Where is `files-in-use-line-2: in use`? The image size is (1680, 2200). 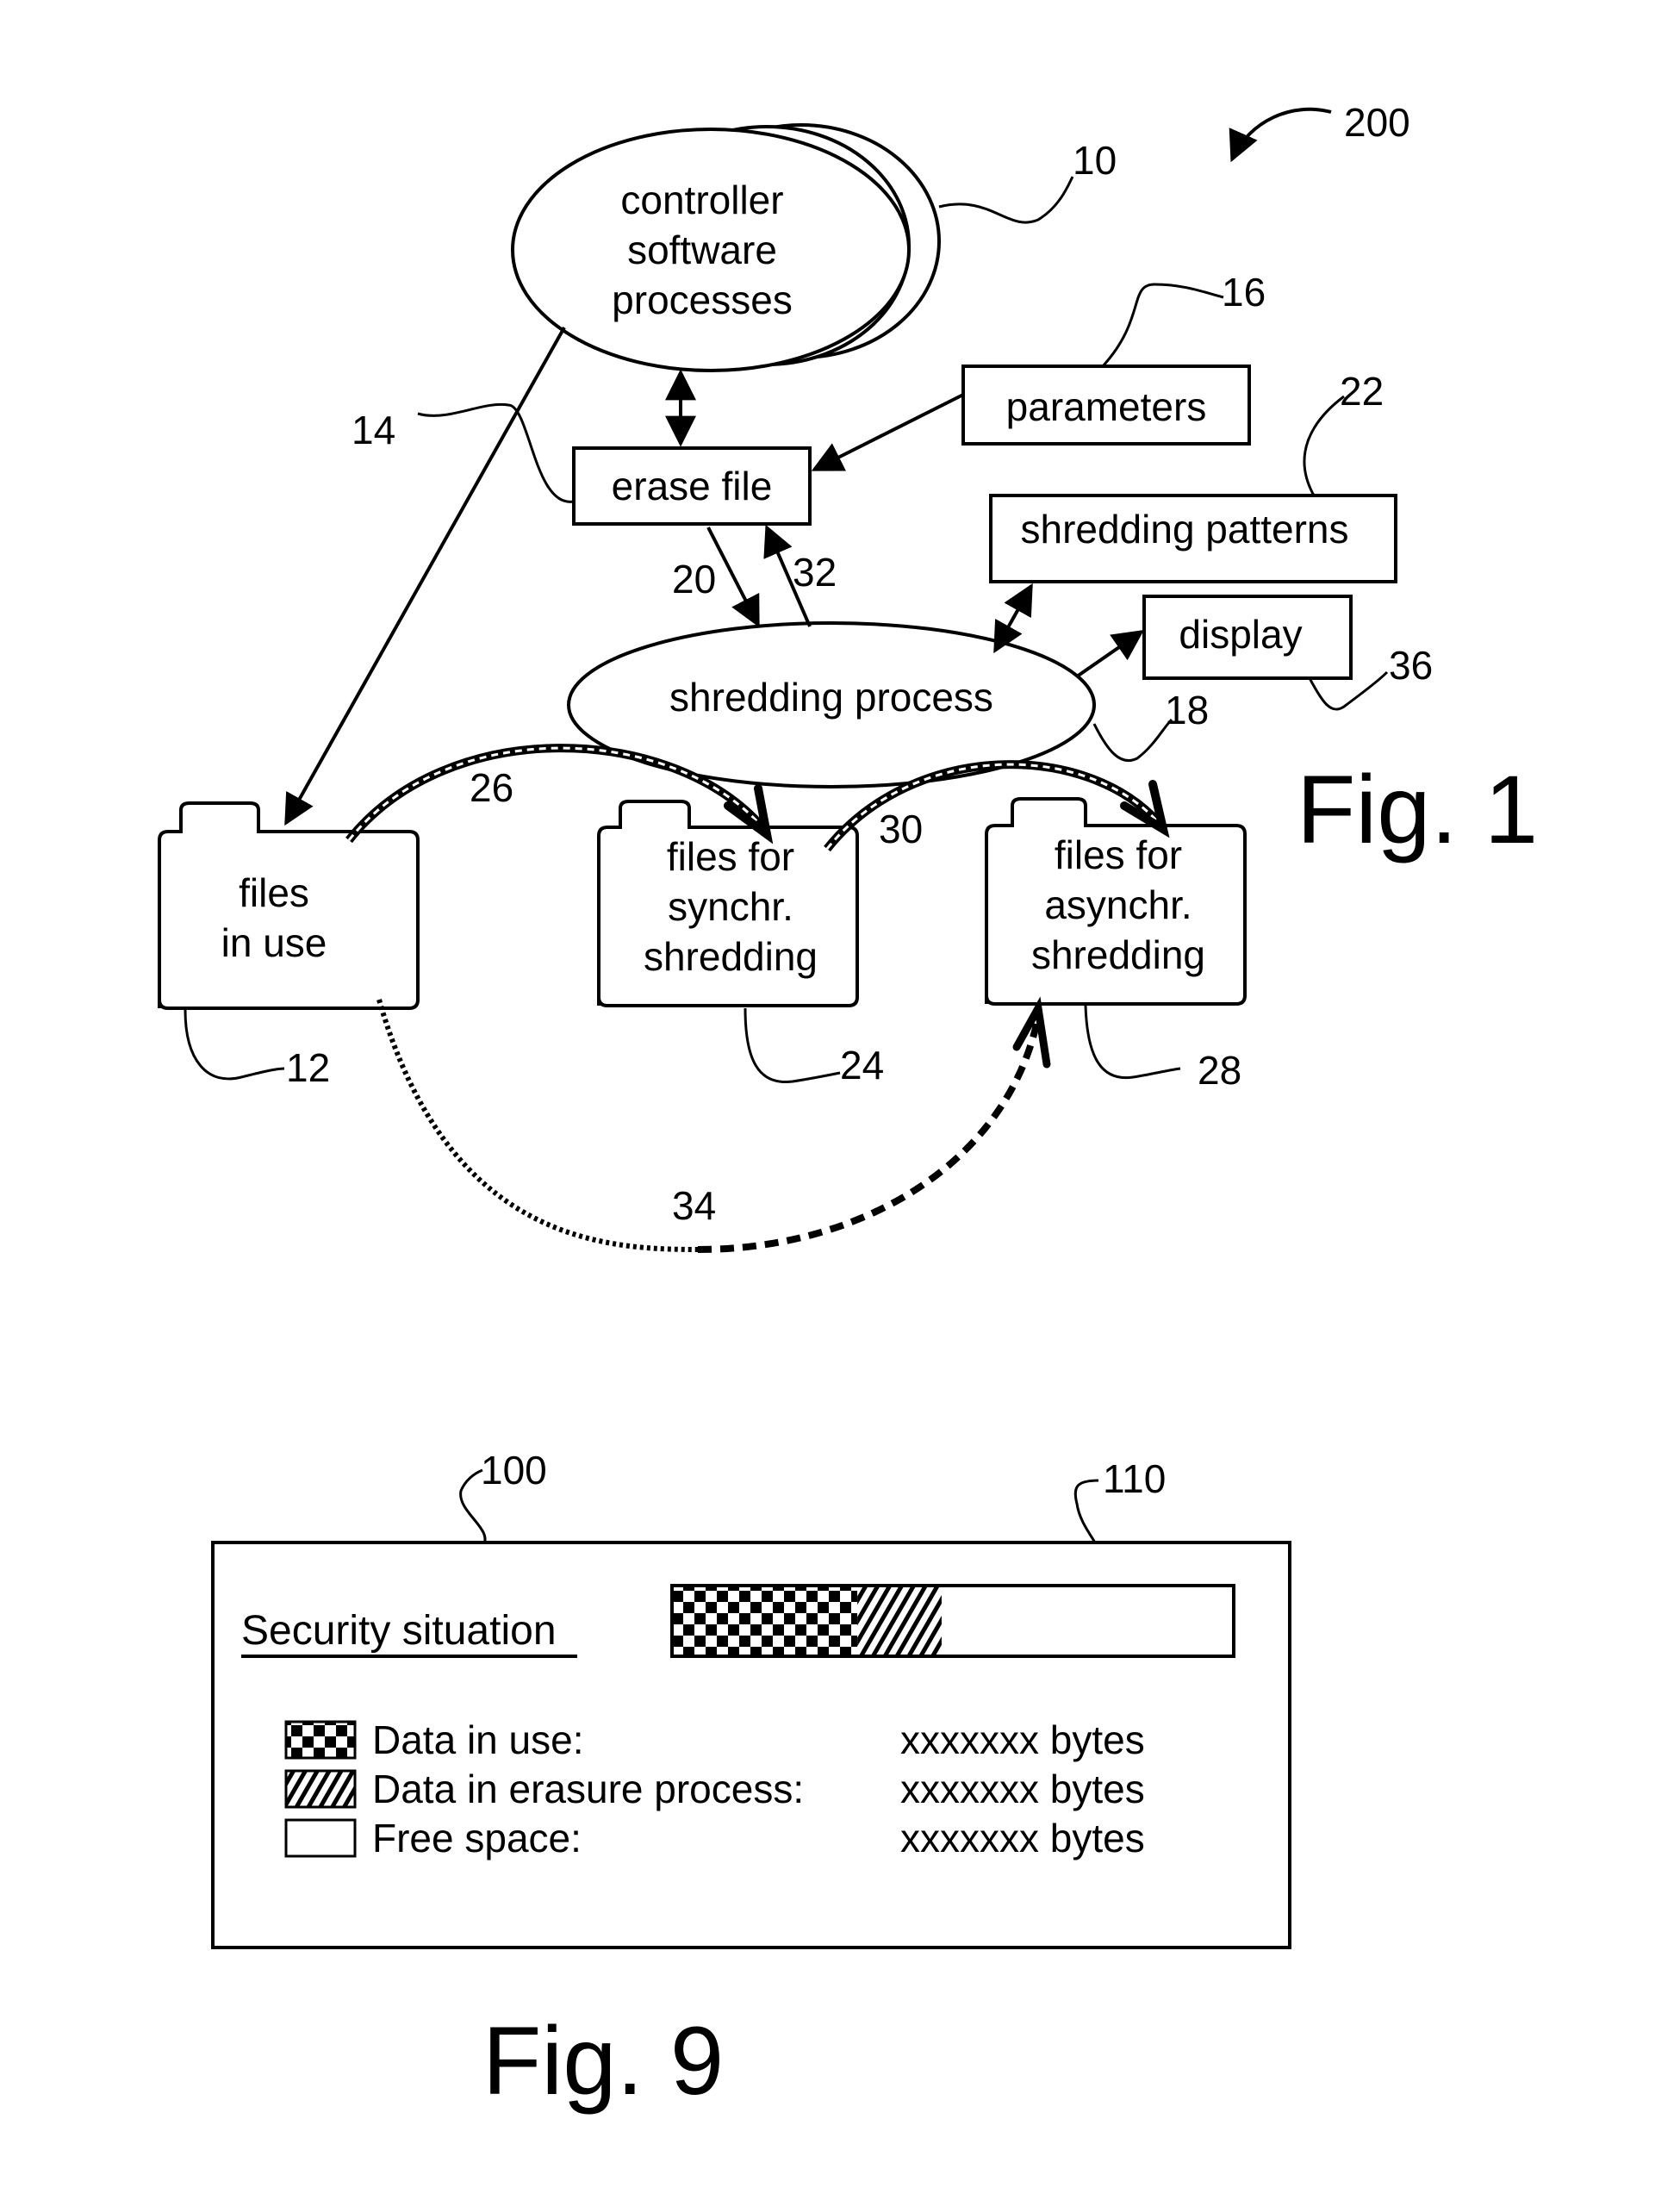
files-in-use-line-2: in use is located at coordinates (274, 942).